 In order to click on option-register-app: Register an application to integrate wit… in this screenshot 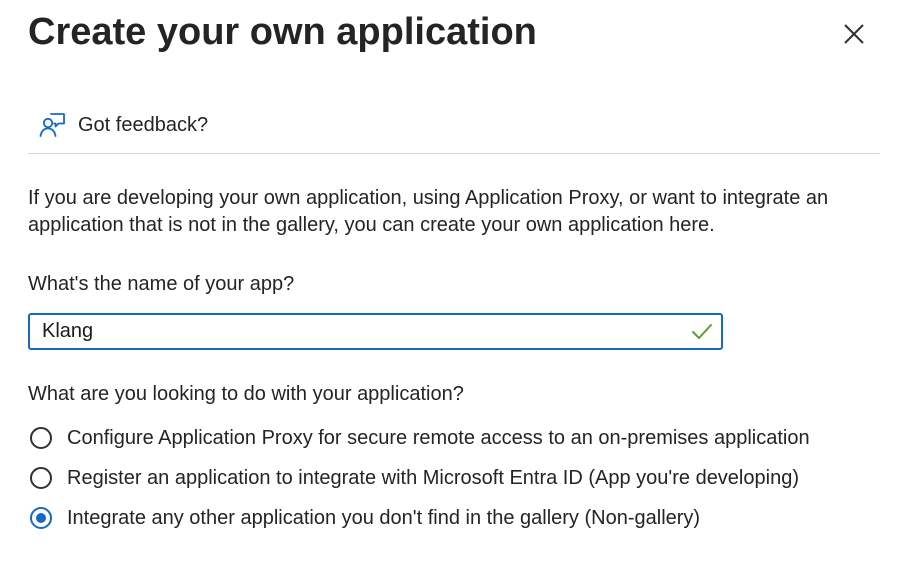, I will do `click(414, 478)`.